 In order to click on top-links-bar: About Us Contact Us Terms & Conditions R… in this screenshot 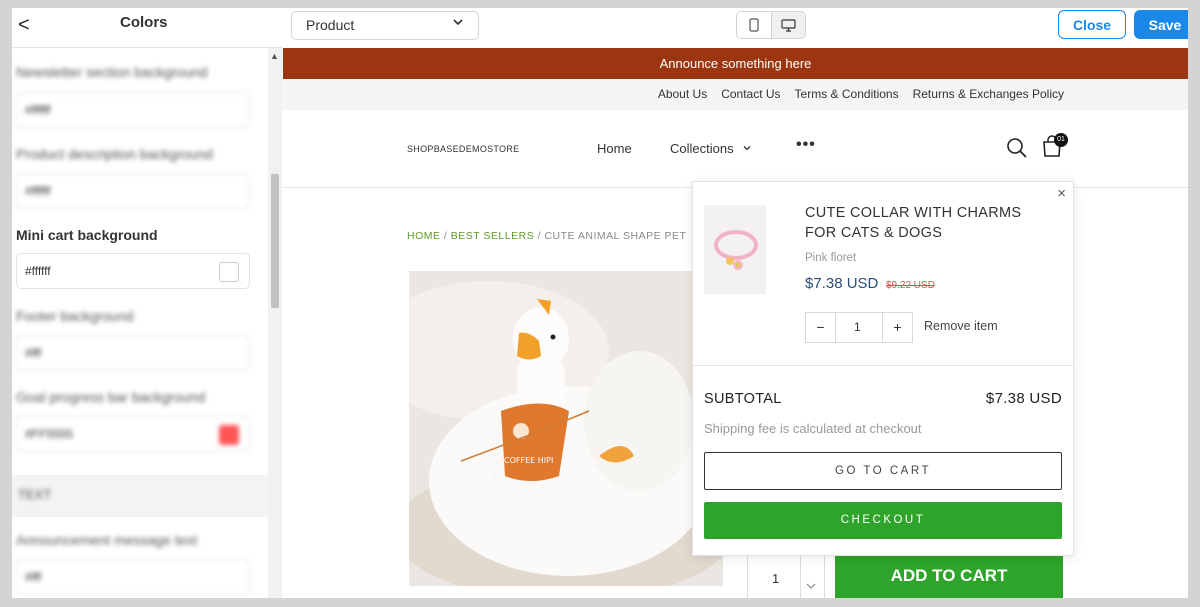, I will do `click(735, 94)`.